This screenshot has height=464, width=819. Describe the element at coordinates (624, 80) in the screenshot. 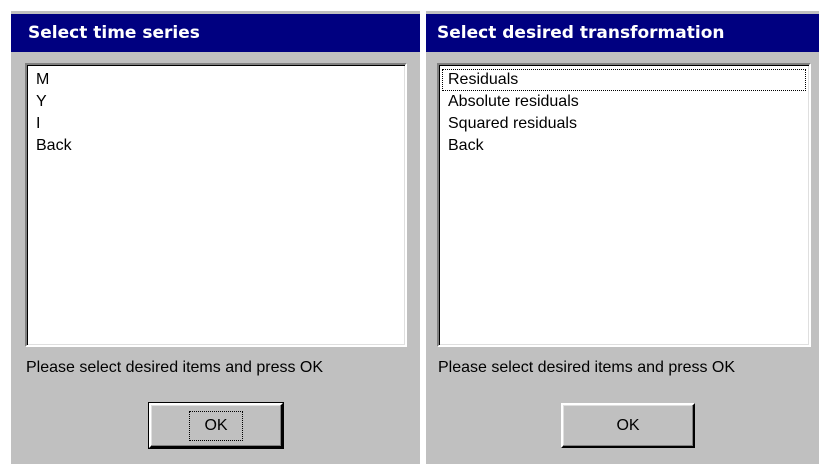

I see `list-item-residuals: Residuals` at that location.